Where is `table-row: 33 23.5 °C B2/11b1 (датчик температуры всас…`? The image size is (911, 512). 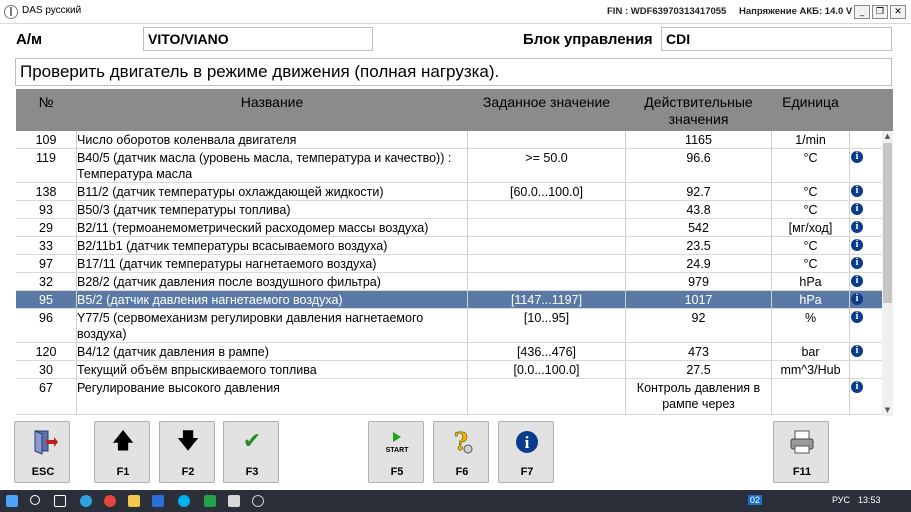 table-row: 33 23.5 °C B2/11b1 (датчик температуры всас… is located at coordinates (449, 246).